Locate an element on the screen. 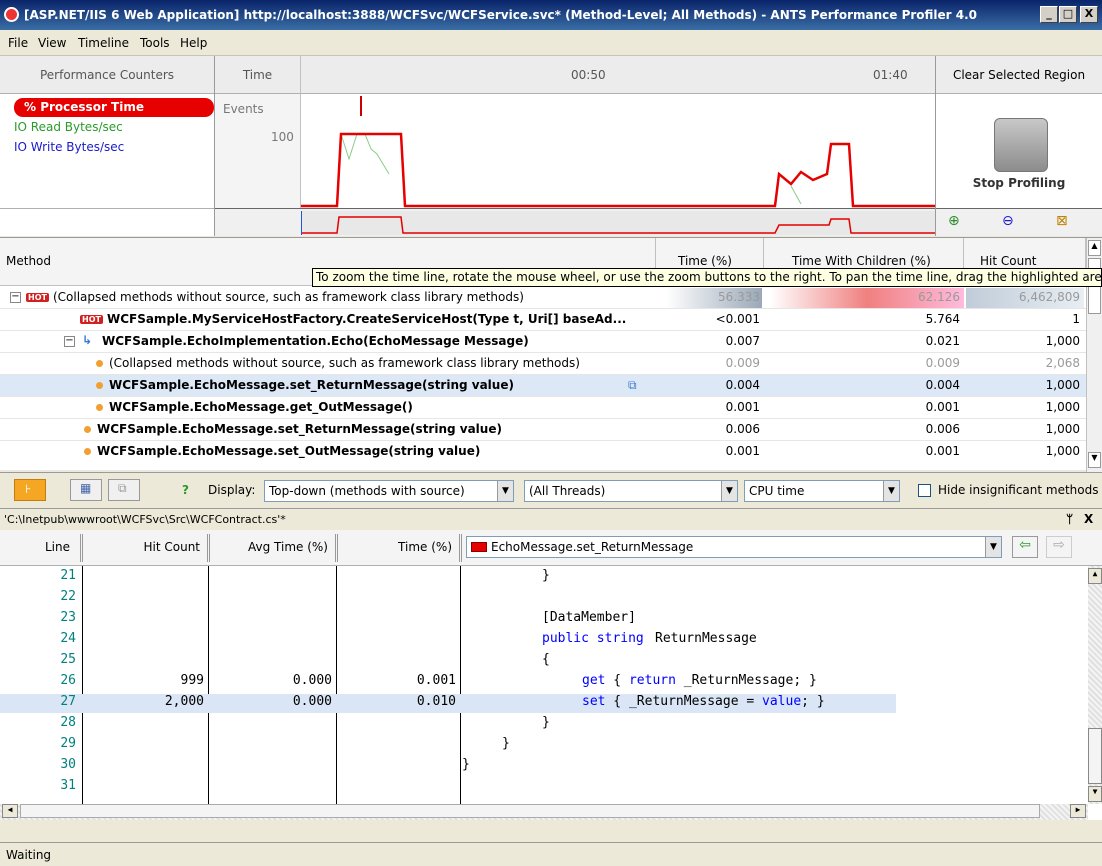 The width and height of the screenshot is (1102, 866). overview-graph is located at coordinates (618, 223).